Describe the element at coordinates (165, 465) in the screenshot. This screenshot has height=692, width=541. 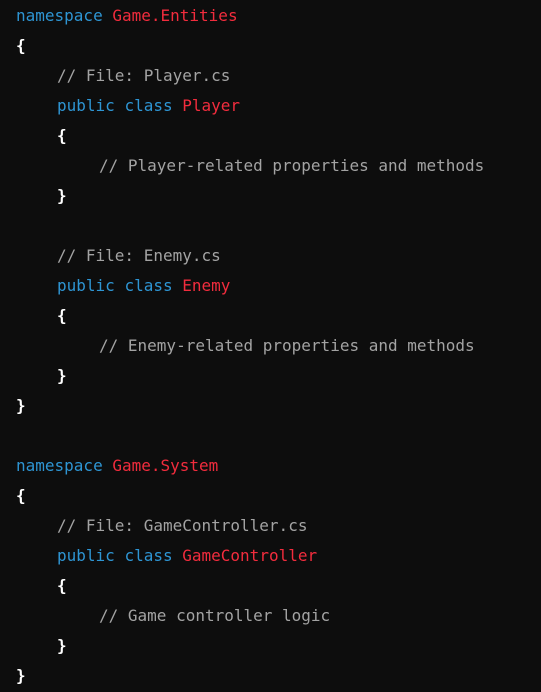
I see `namespace-name: Game.System` at that location.